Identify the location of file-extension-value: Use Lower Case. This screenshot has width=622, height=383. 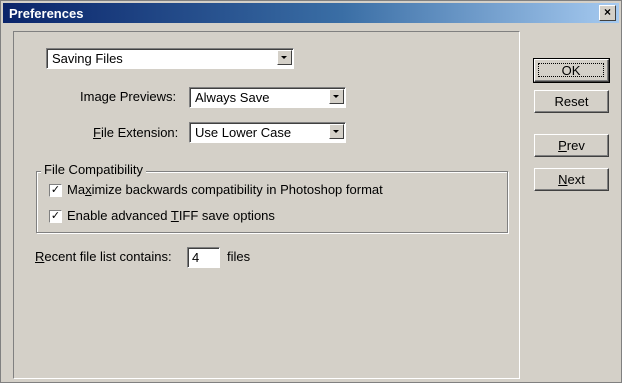
(243, 132).